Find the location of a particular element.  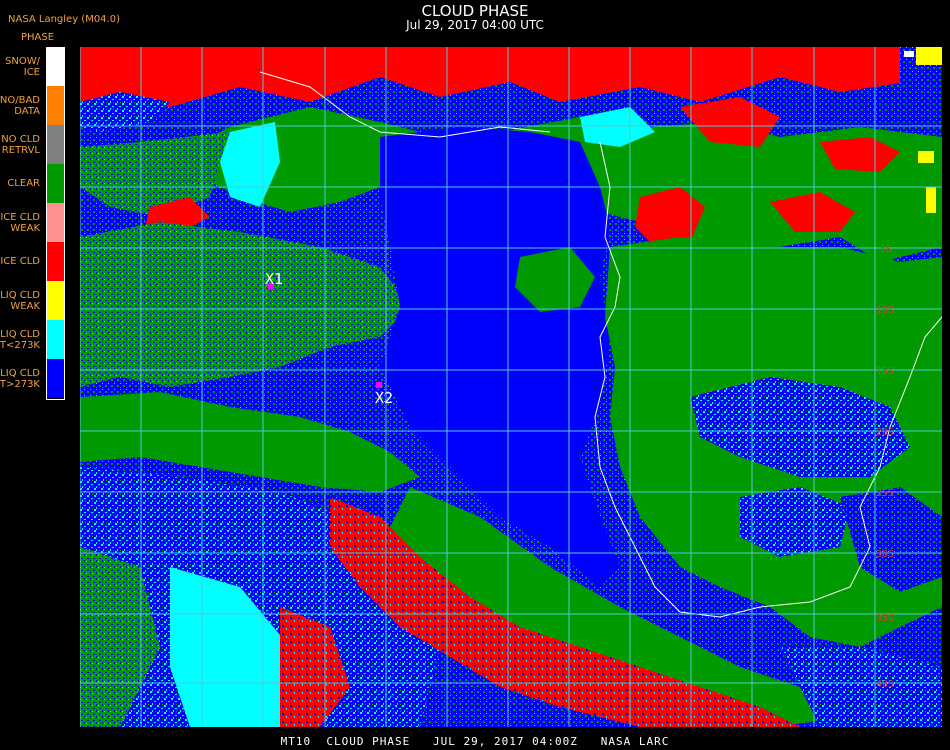

legend-entry-no-bad-data: NO/BAD DATA is located at coordinates (33, 105).